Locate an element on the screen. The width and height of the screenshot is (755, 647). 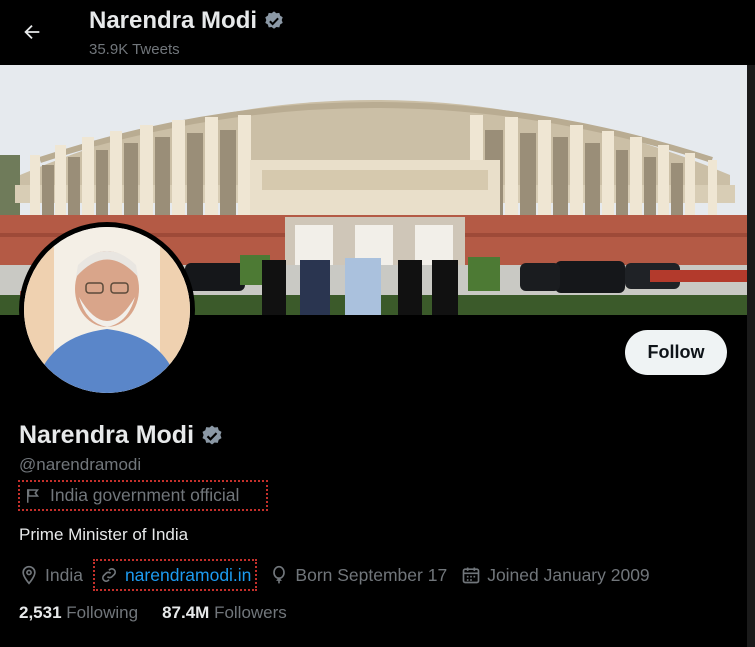
tweet-count: 35.9K Tweets is located at coordinates (134, 49).